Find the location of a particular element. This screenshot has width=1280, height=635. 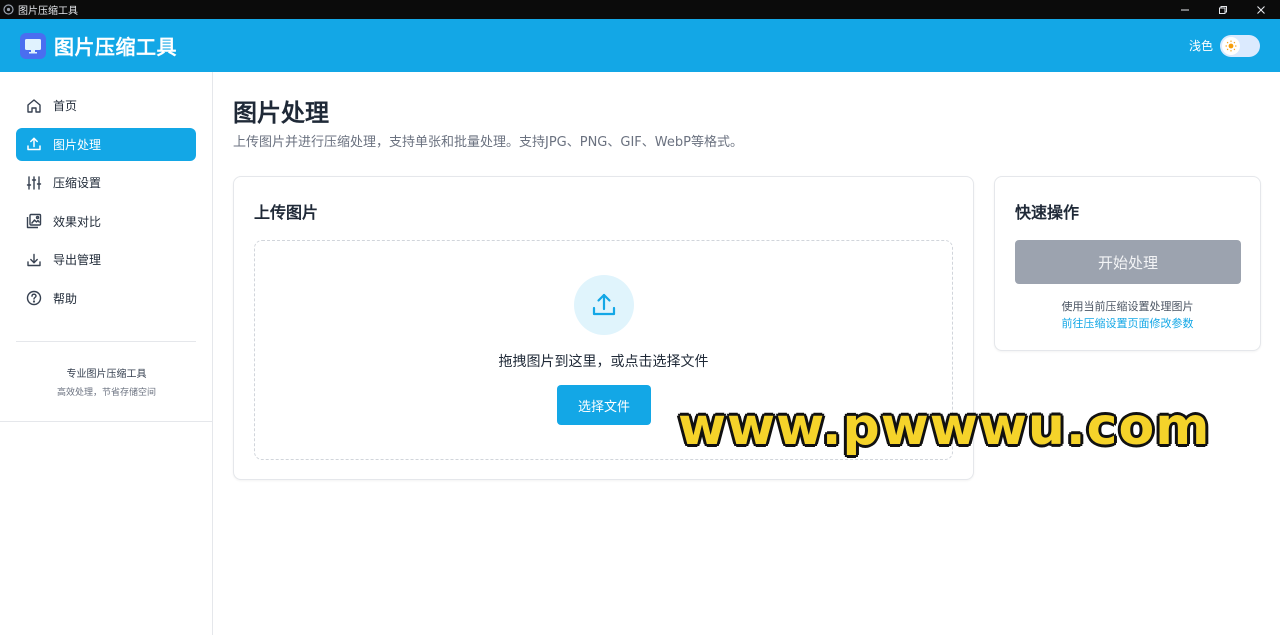

sun-icon is located at coordinates (1231, 45).